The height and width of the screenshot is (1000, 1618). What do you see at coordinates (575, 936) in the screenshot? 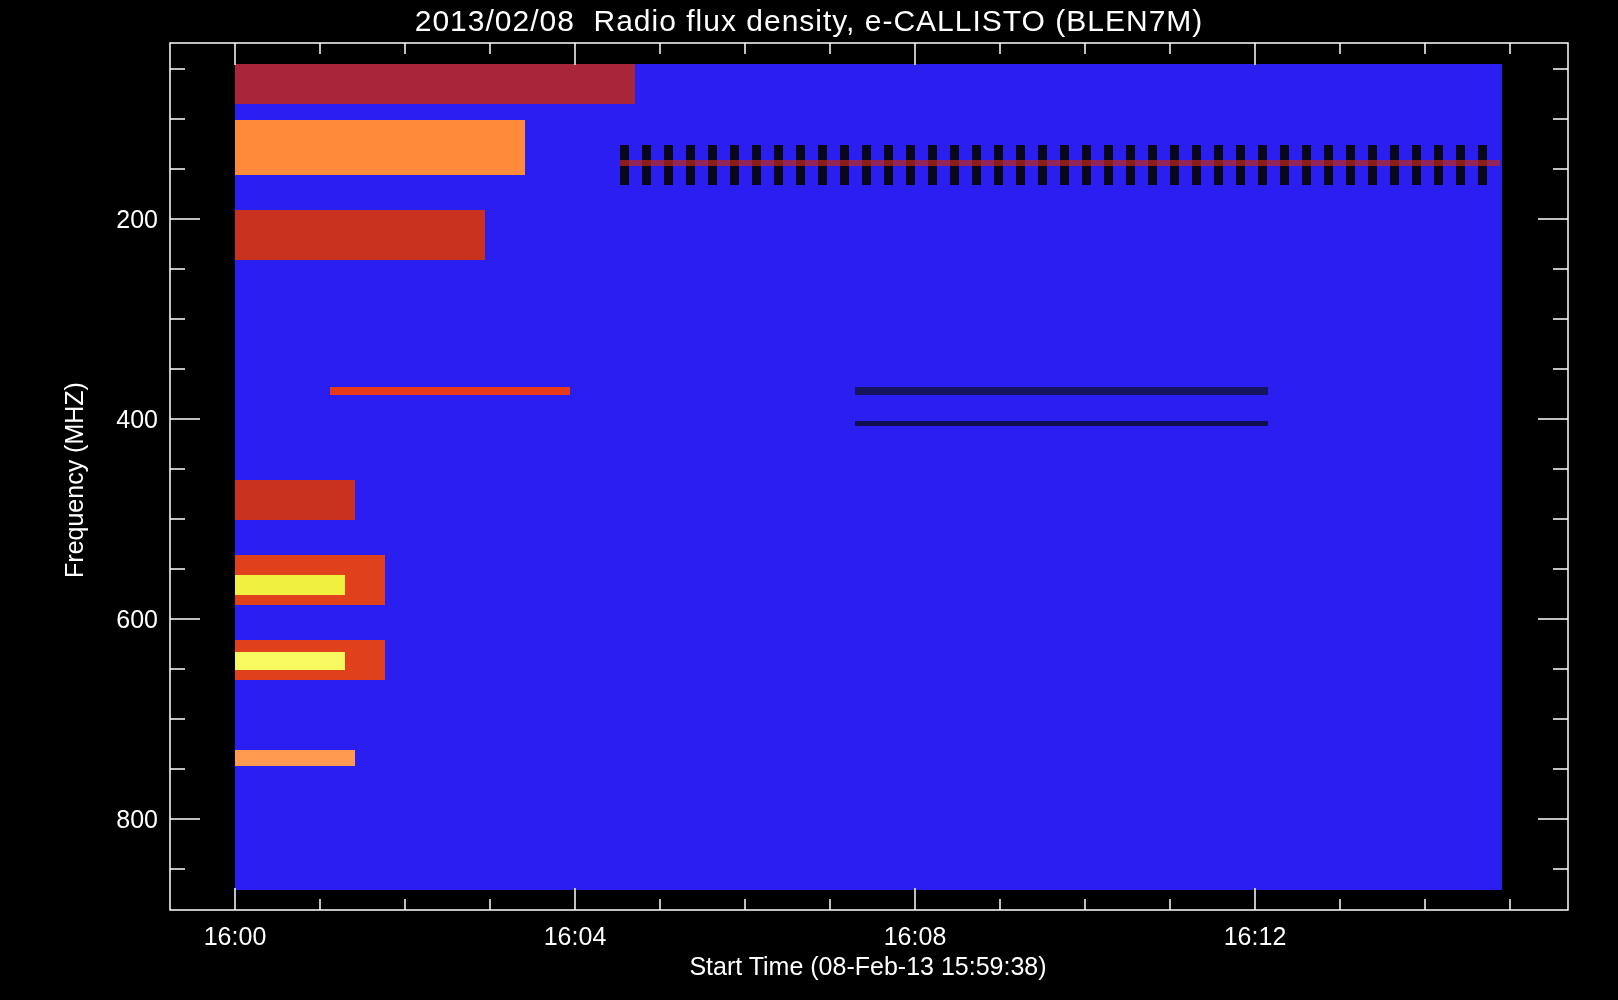
I see `tick-label: 16:04` at bounding box center [575, 936].